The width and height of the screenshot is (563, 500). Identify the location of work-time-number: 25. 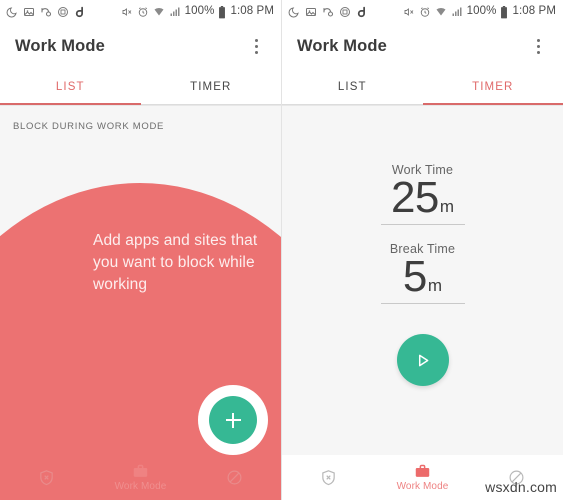
(414, 197).